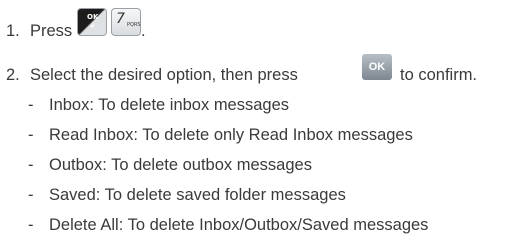 This screenshot has height=247, width=527. What do you see at coordinates (92, 22) in the screenshot?
I see `ok-key-icon: OK #` at bounding box center [92, 22].